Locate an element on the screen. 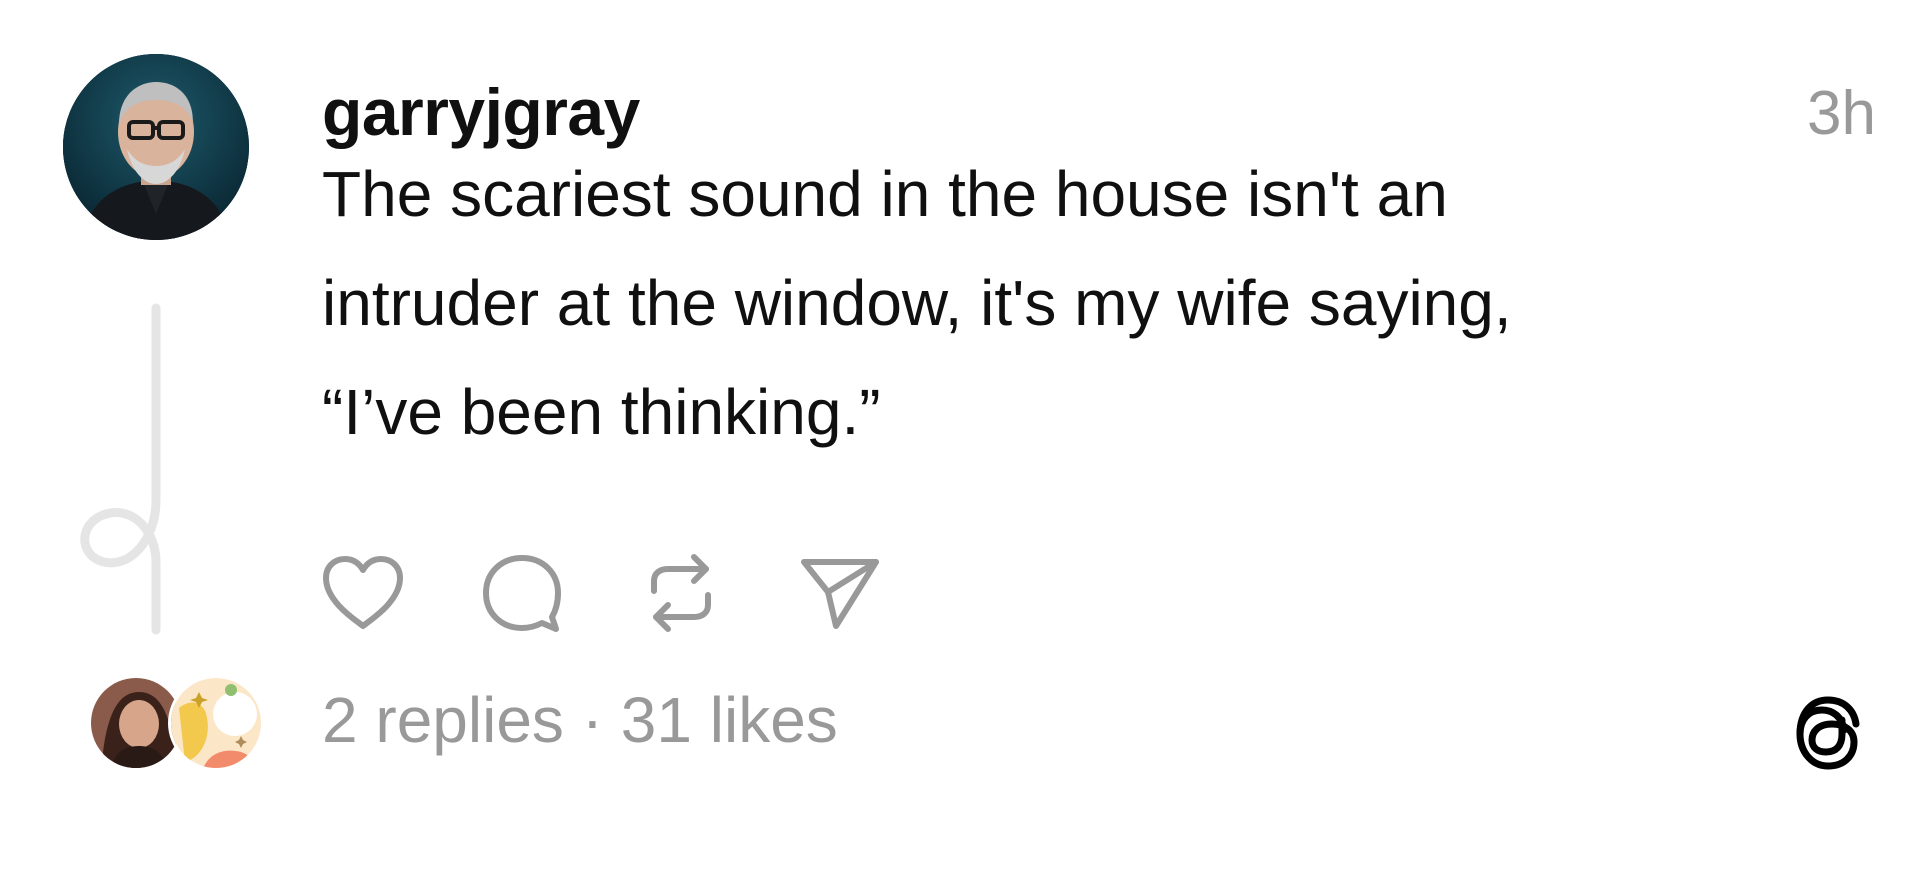 The height and width of the screenshot is (876, 1920). replier-avatar is located at coordinates (216, 723).